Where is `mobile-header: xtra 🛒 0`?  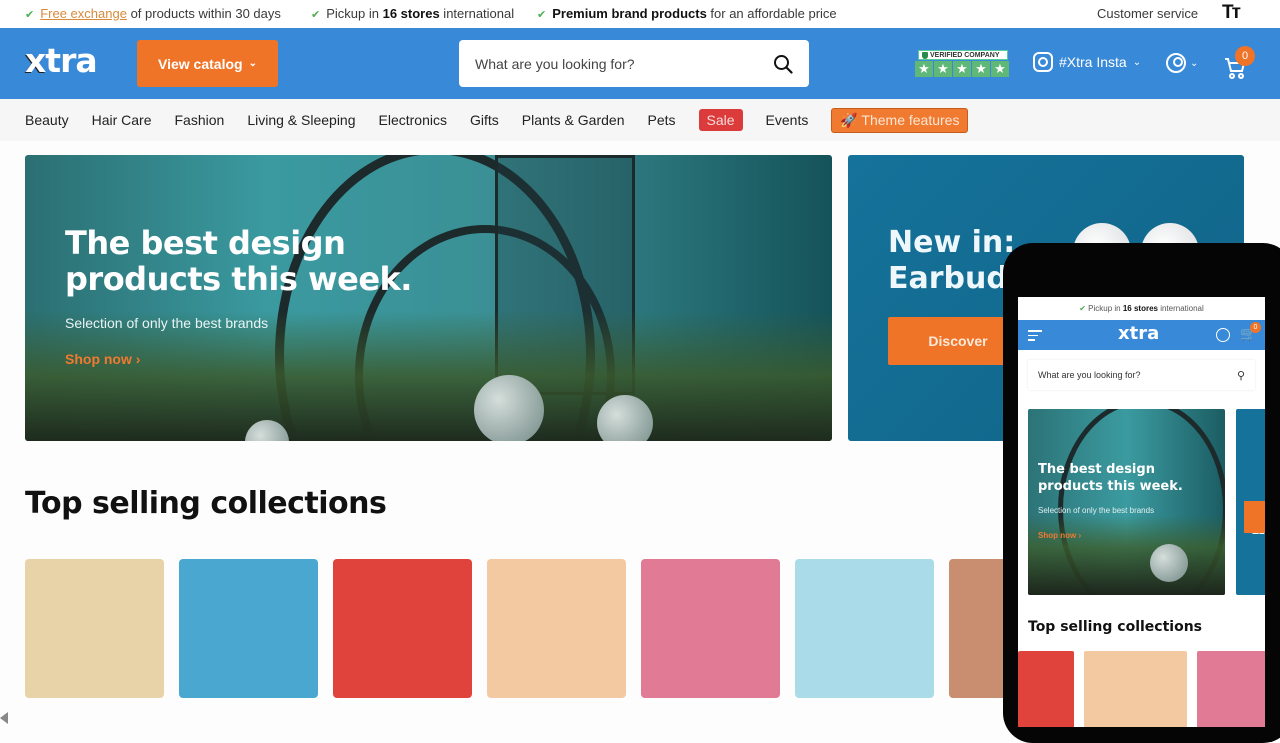 mobile-header: xtra 🛒 0 is located at coordinates (1141, 335).